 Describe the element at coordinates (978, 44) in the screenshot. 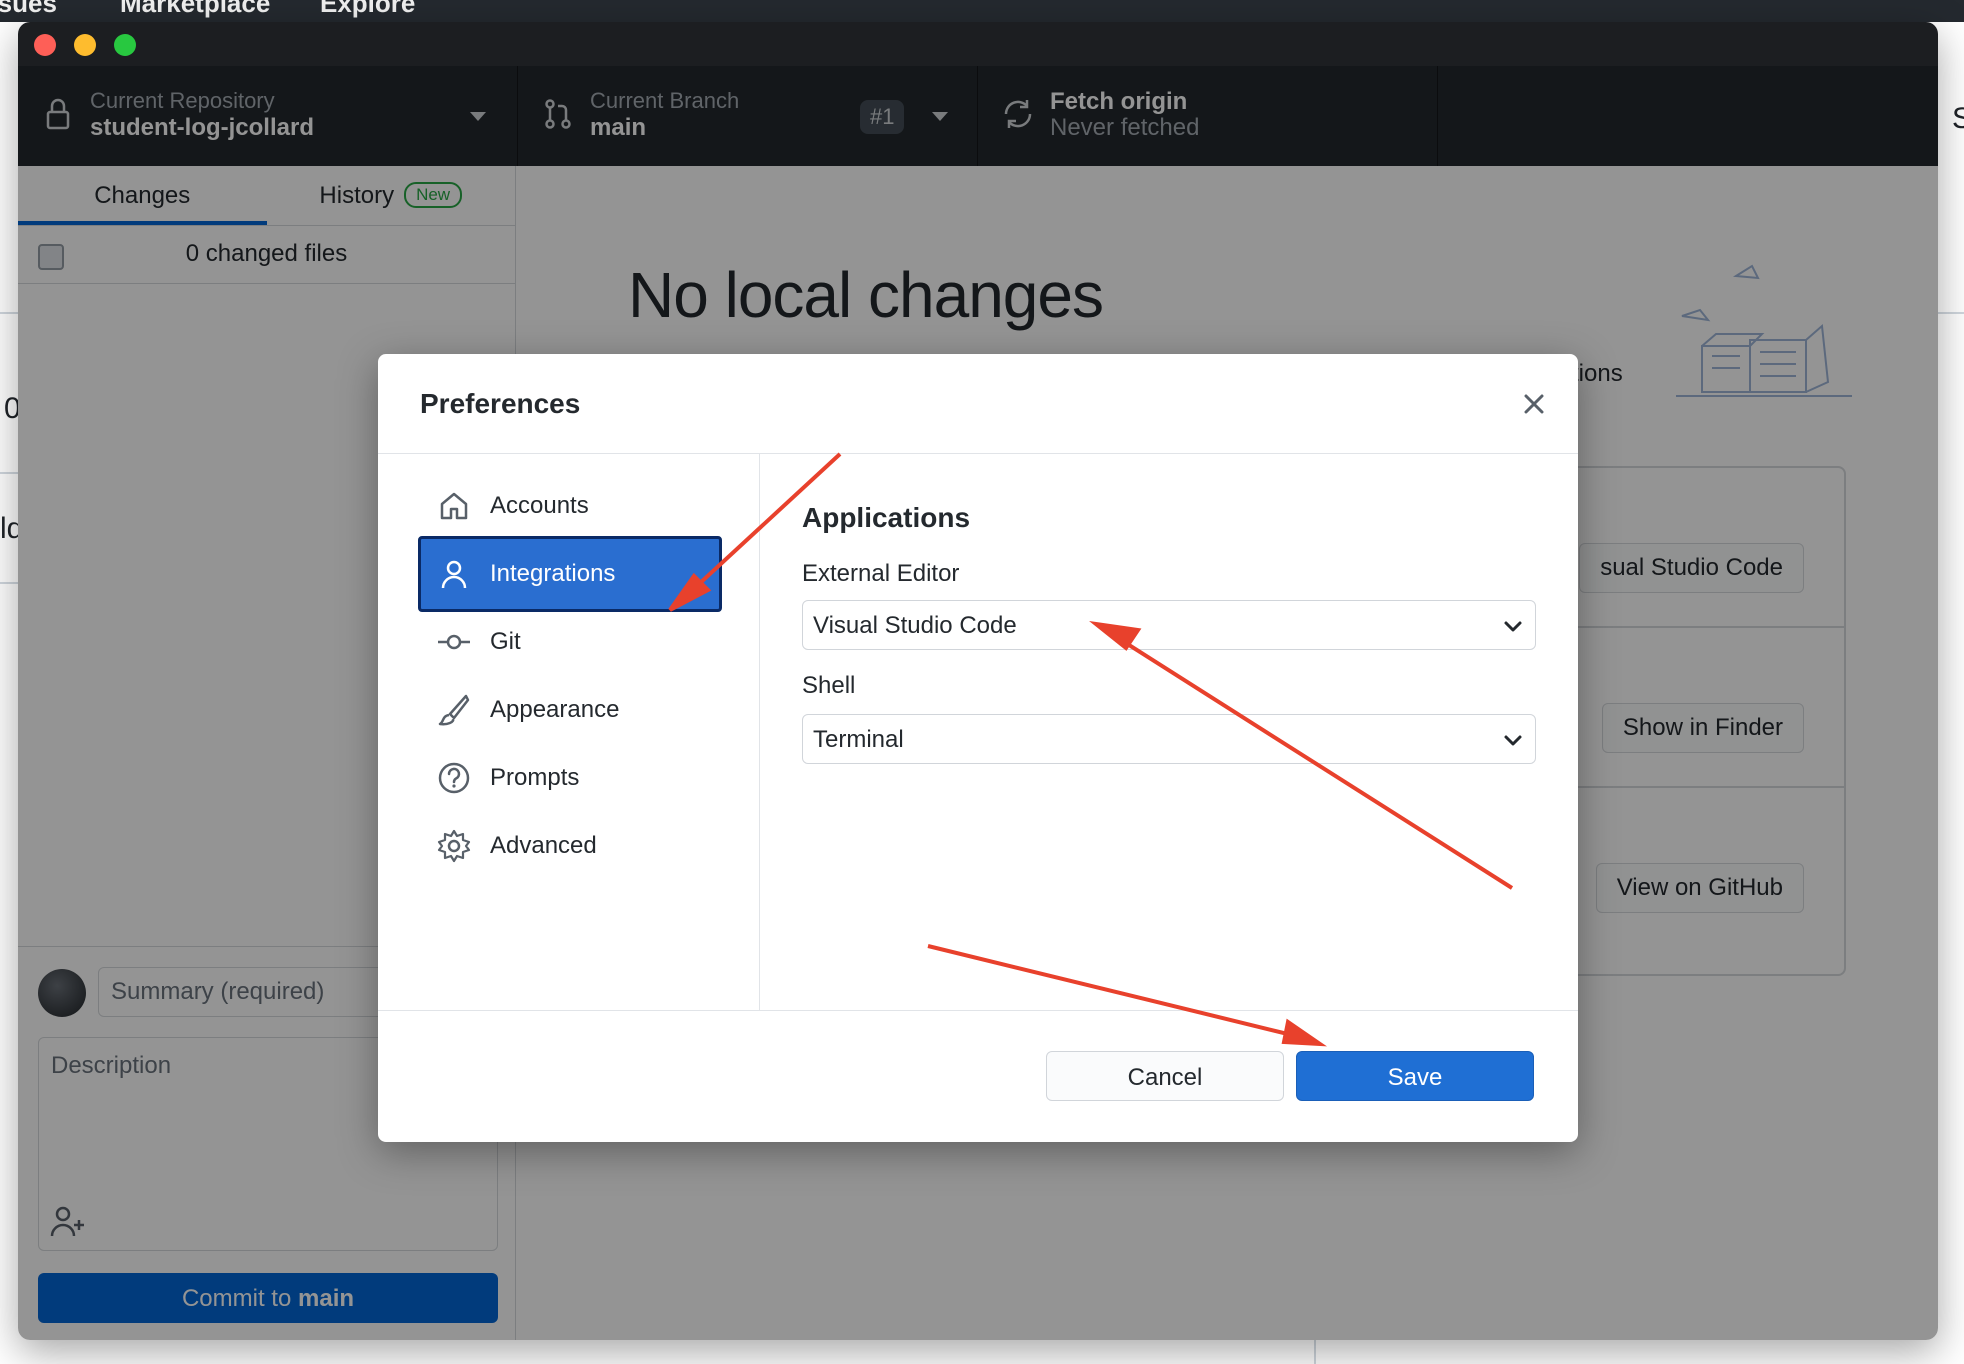

I see `title-bar` at that location.